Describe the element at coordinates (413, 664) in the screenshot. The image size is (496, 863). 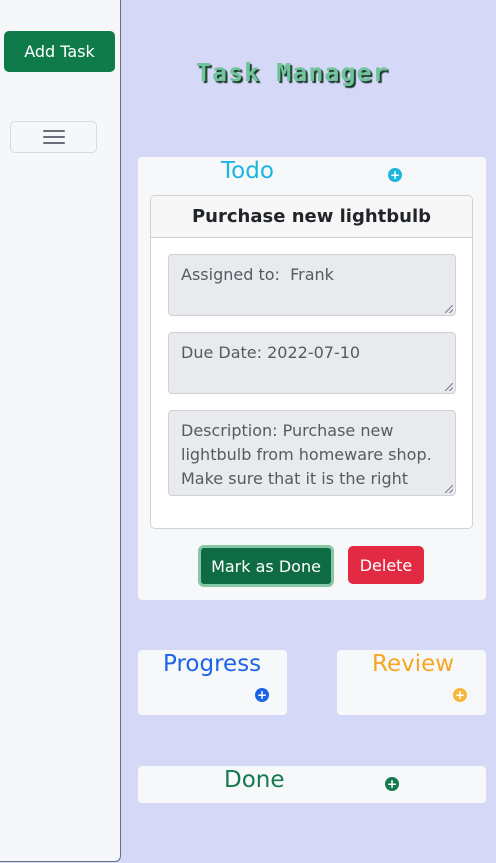
I see `review-column-title: Review` at that location.